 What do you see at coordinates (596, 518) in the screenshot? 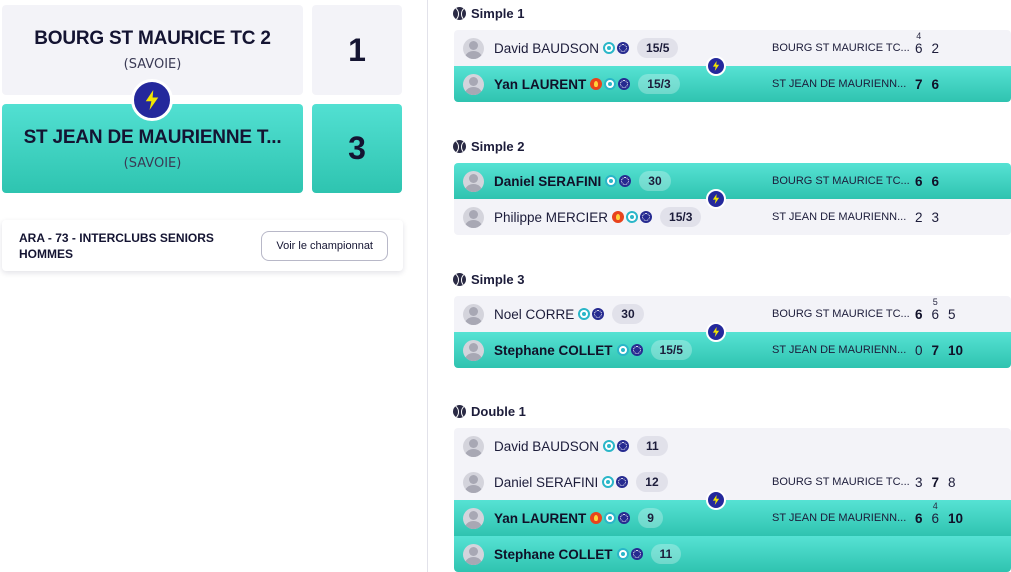
I see `flame-badge-icon` at bounding box center [596, 518].